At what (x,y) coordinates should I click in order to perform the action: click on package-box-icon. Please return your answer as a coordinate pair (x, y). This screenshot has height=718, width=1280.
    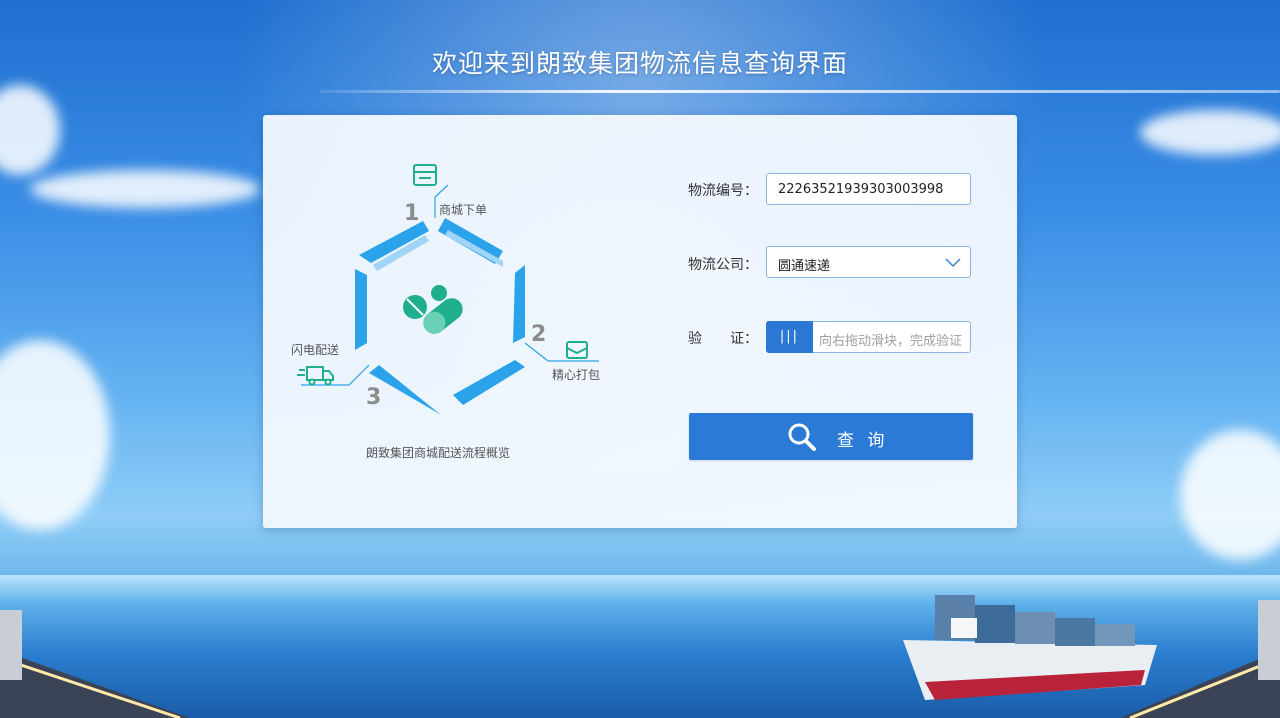
    Looking at the image, I should click on (577, 350).